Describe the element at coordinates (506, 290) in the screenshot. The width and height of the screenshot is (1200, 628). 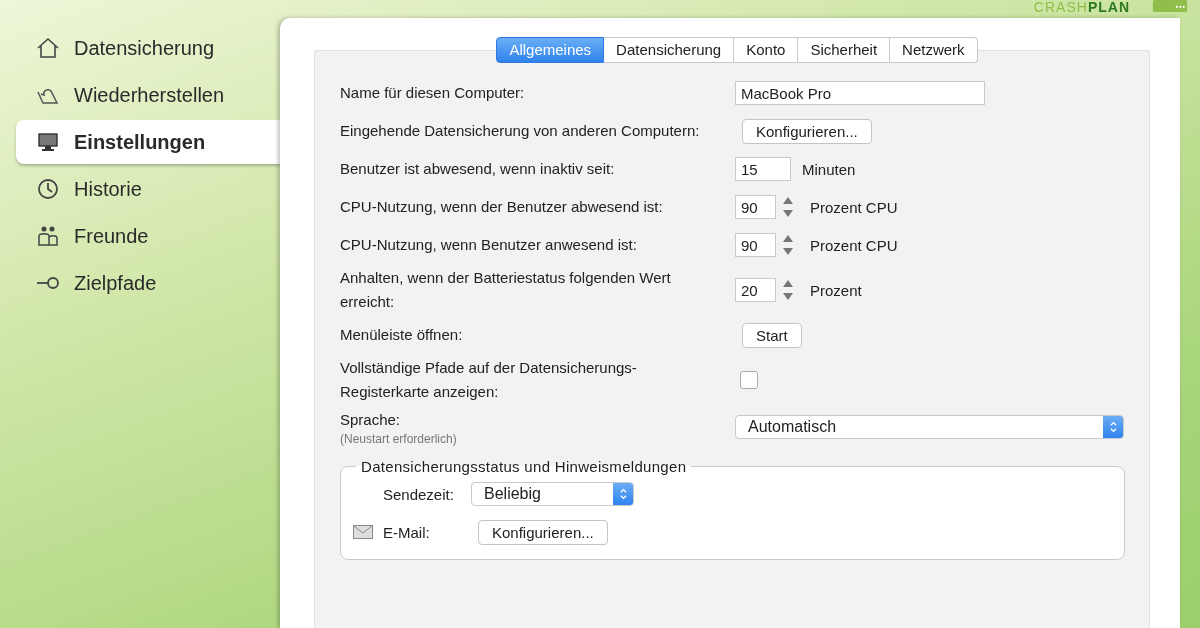
I see `setting-label: Anhalten, wenn der Batteriestatus folgenden Wert erreicht:` at that location.